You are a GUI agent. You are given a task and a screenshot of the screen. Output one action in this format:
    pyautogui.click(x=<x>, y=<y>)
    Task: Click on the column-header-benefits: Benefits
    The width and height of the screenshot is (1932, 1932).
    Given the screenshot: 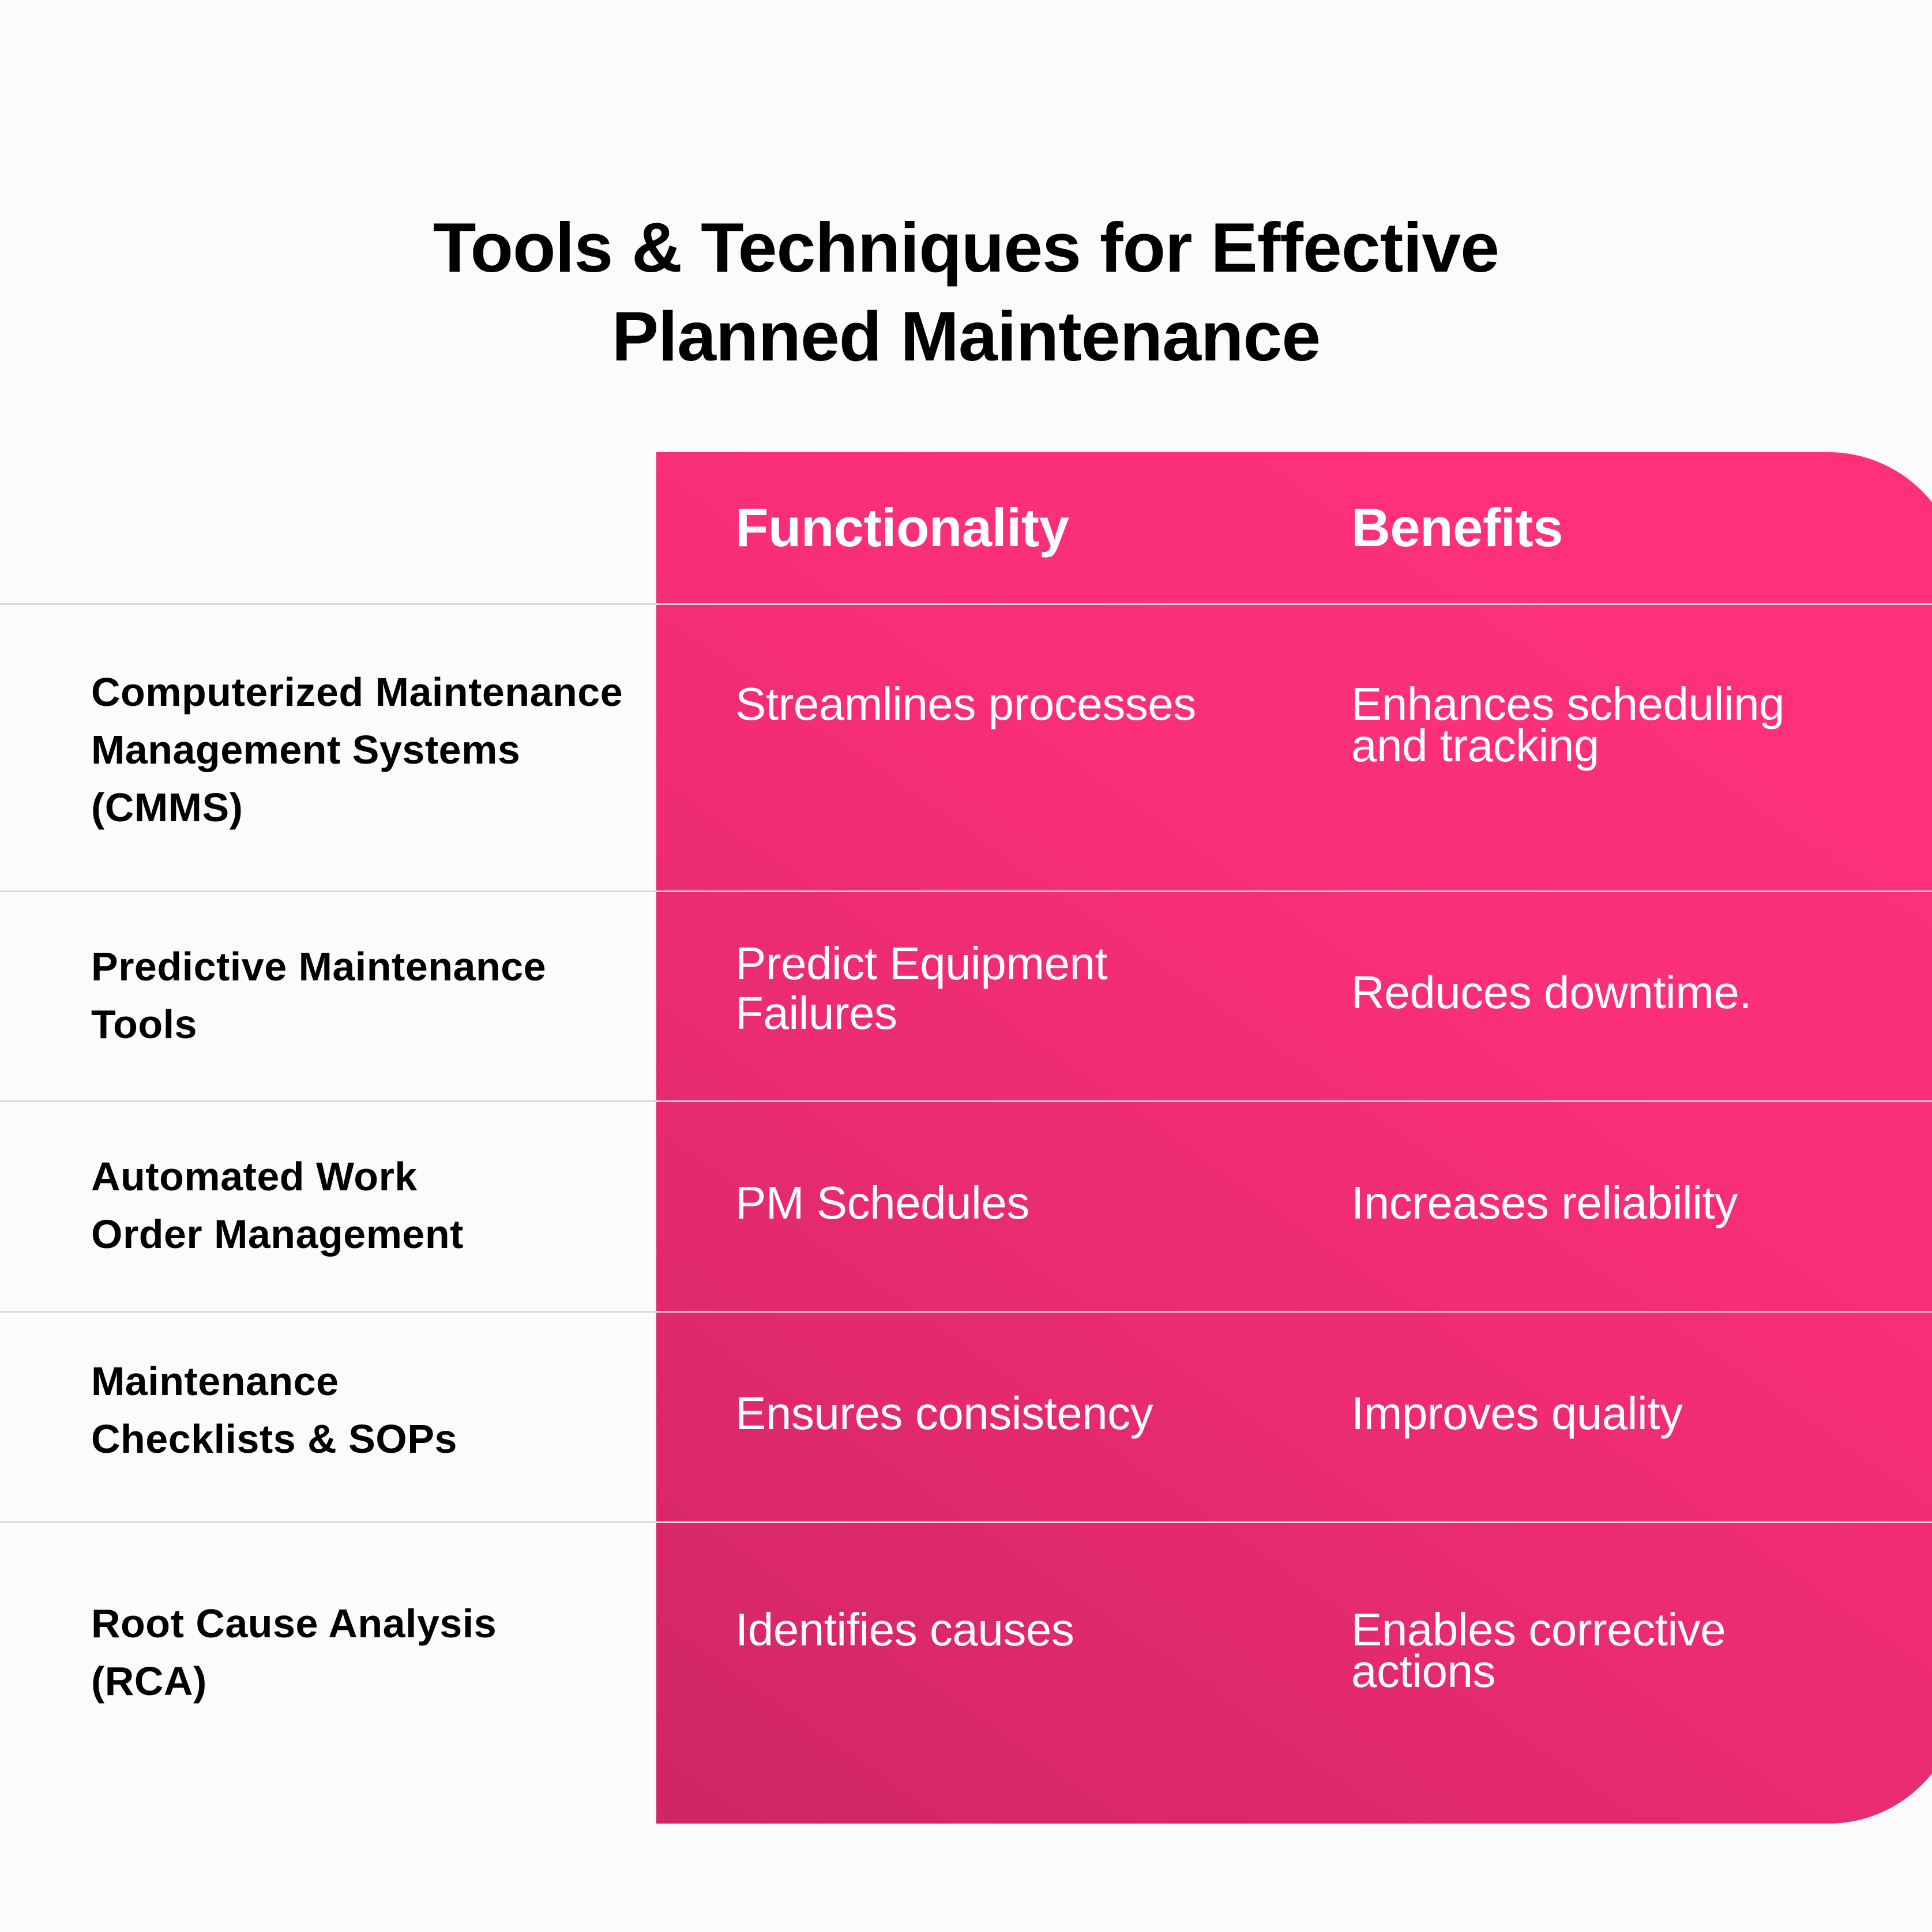 What is the action you would take?
    pyautogui.click(x=1457, y=527)
    